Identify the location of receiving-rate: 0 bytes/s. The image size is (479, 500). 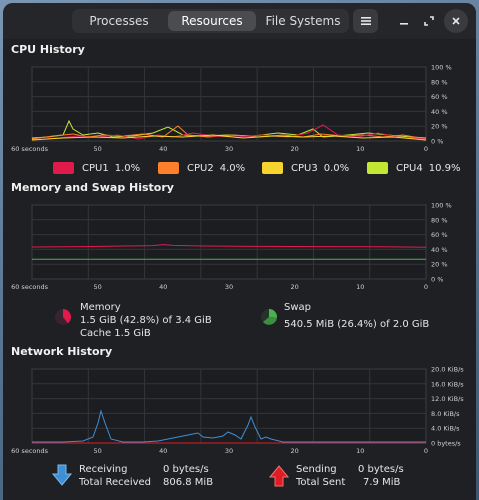
(186, 469).